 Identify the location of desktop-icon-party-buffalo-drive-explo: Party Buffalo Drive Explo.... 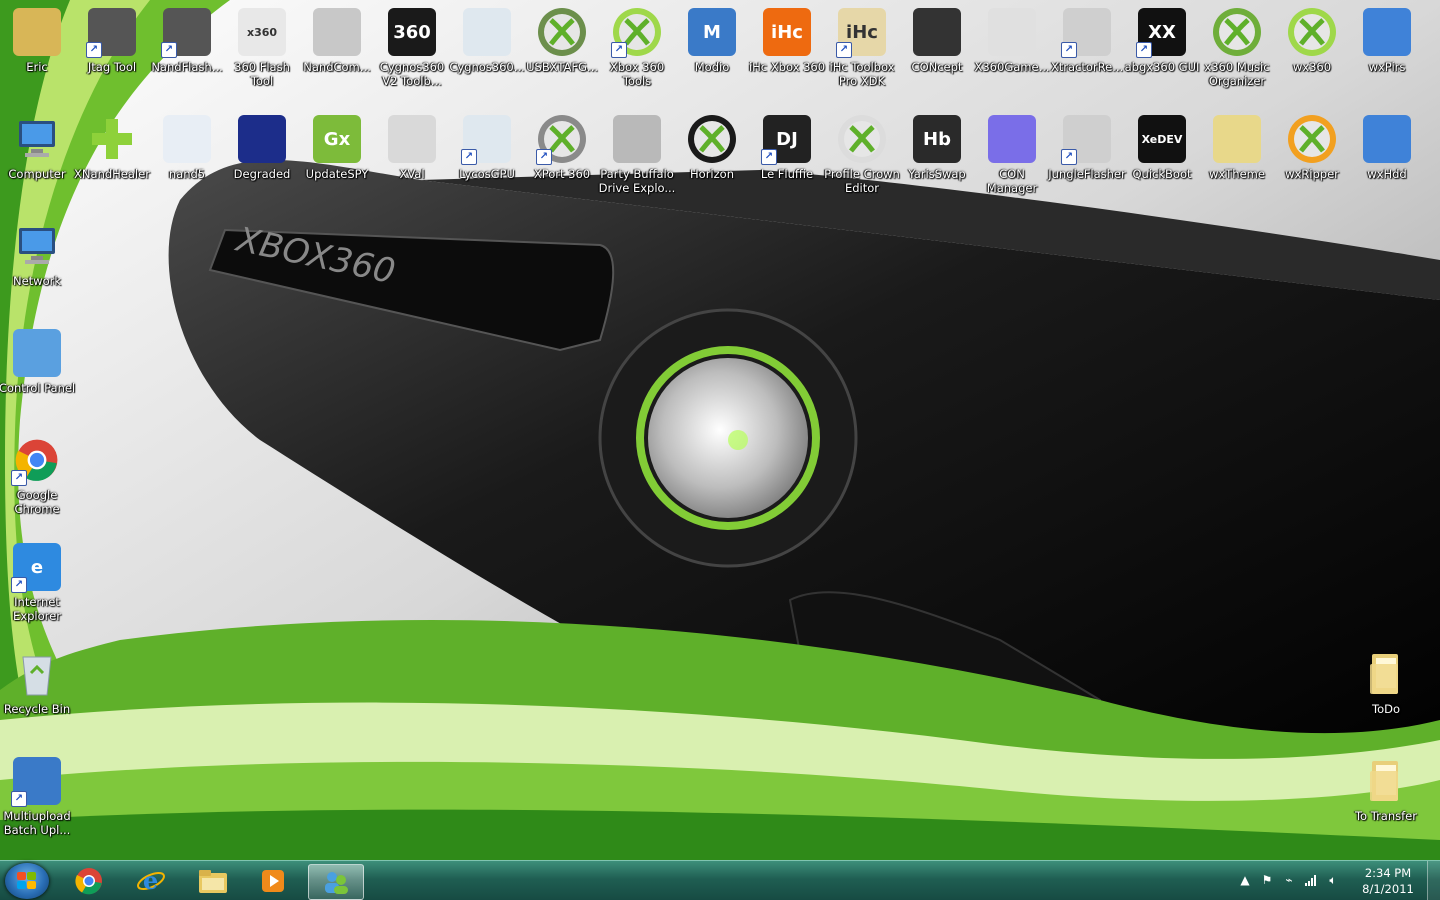
(637, 161).